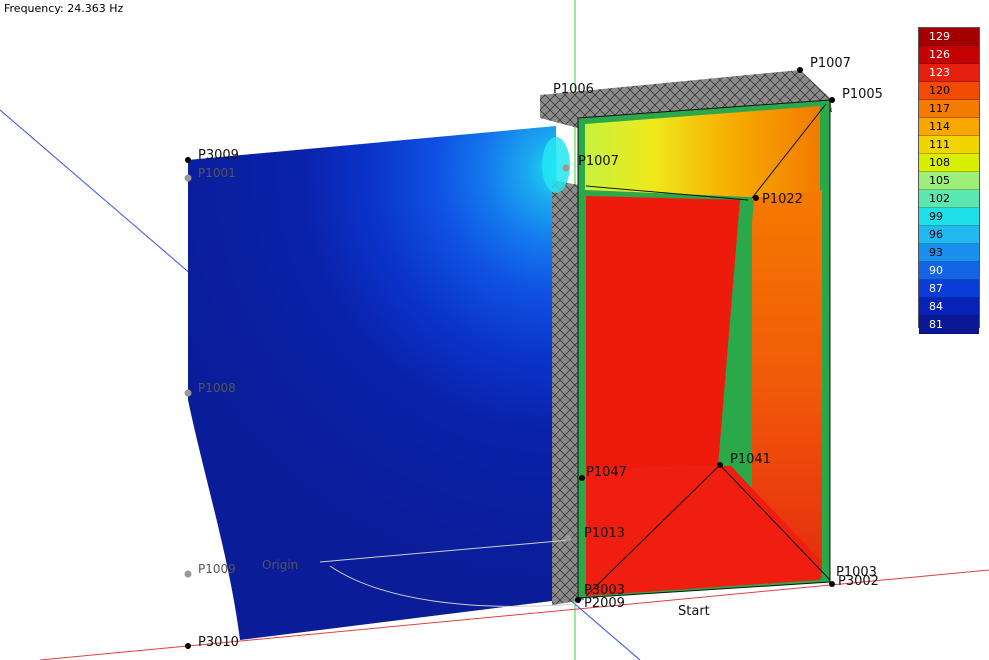 This screenshot has height=660, width=989. Describe the element at coordinates (949, 271) in the screenshot. I see `legend-entry: 90` at that location.